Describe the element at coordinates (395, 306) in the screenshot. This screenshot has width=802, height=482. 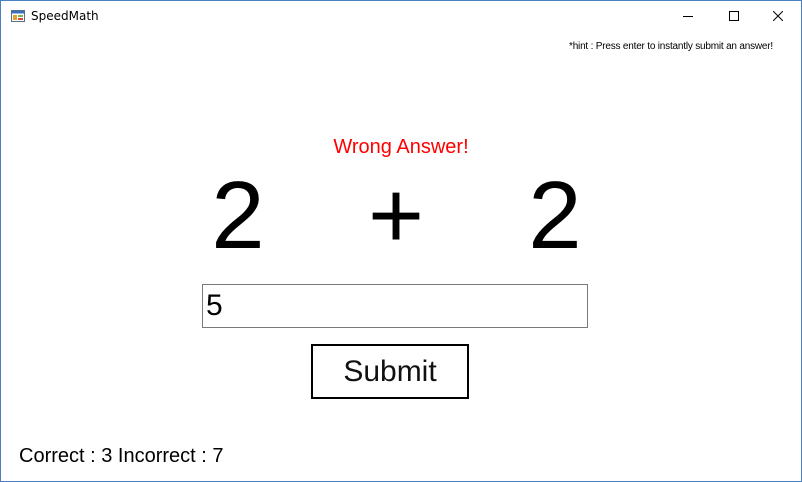
I see `answer-input` at that location.